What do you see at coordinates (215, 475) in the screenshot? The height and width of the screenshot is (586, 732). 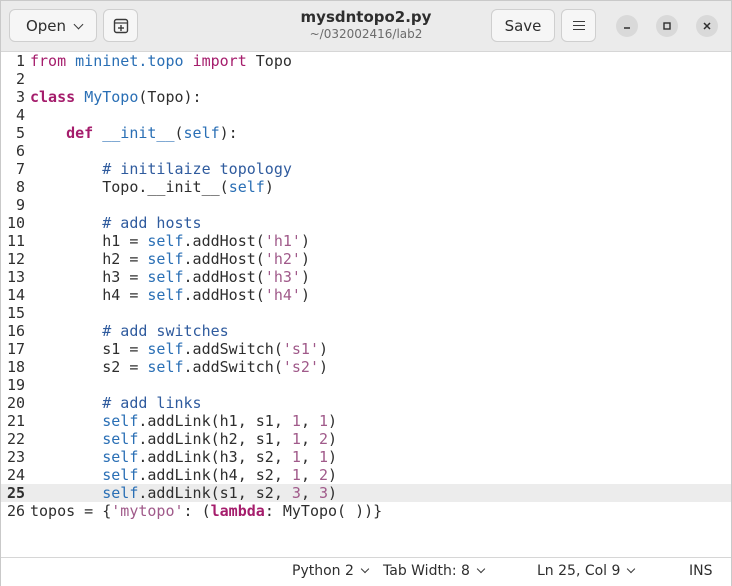 I see `code-token: .addLink(h4, s2,` at bounding box center [215, 475].